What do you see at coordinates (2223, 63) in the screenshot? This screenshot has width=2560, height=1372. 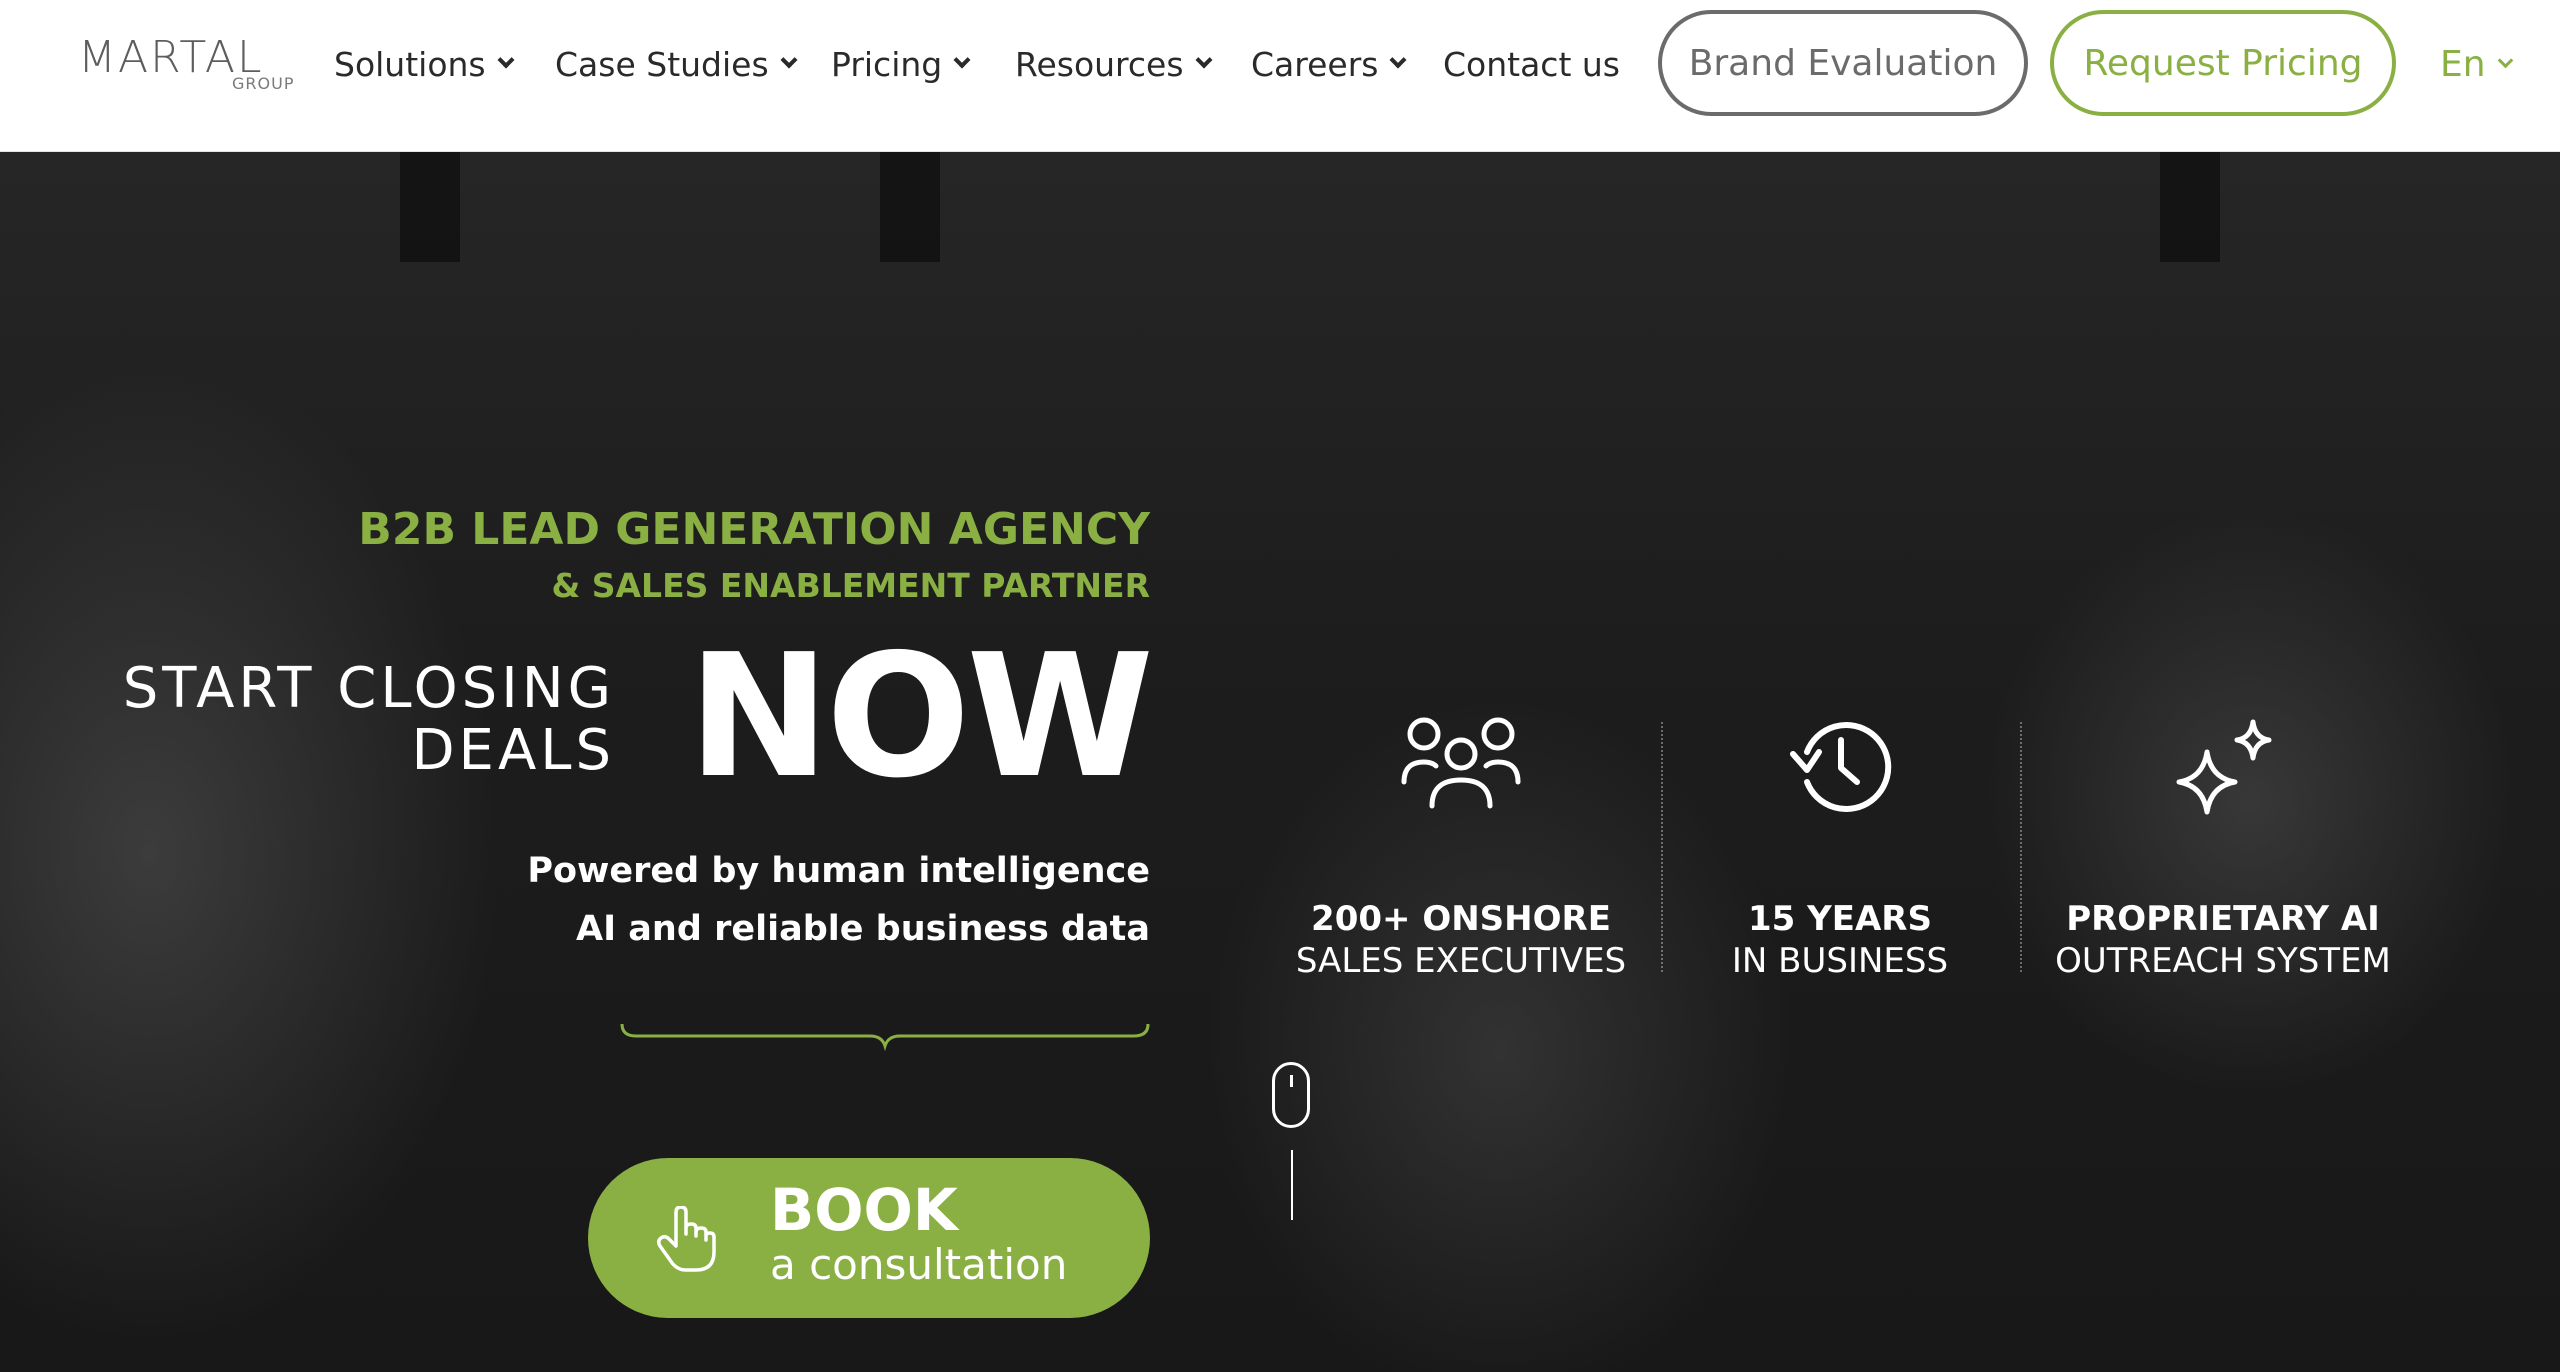 I see `request-pricing-button: Request Pricing` at bounding box center [2223, 63].